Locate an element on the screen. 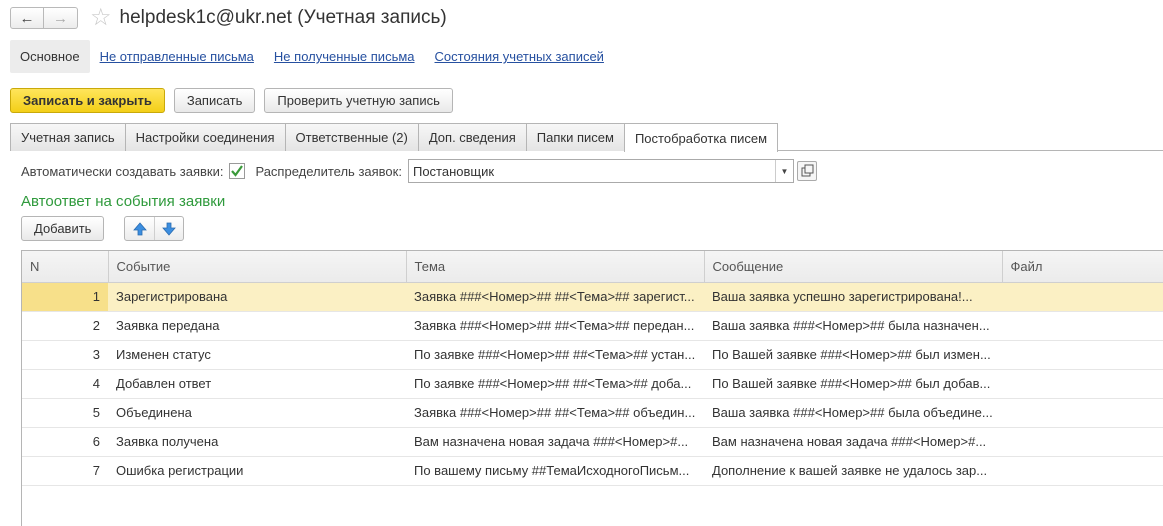 The image size is (1163, 526). nav-link-account-states: Состояния учетных записей is located at coordinates (519, 56).